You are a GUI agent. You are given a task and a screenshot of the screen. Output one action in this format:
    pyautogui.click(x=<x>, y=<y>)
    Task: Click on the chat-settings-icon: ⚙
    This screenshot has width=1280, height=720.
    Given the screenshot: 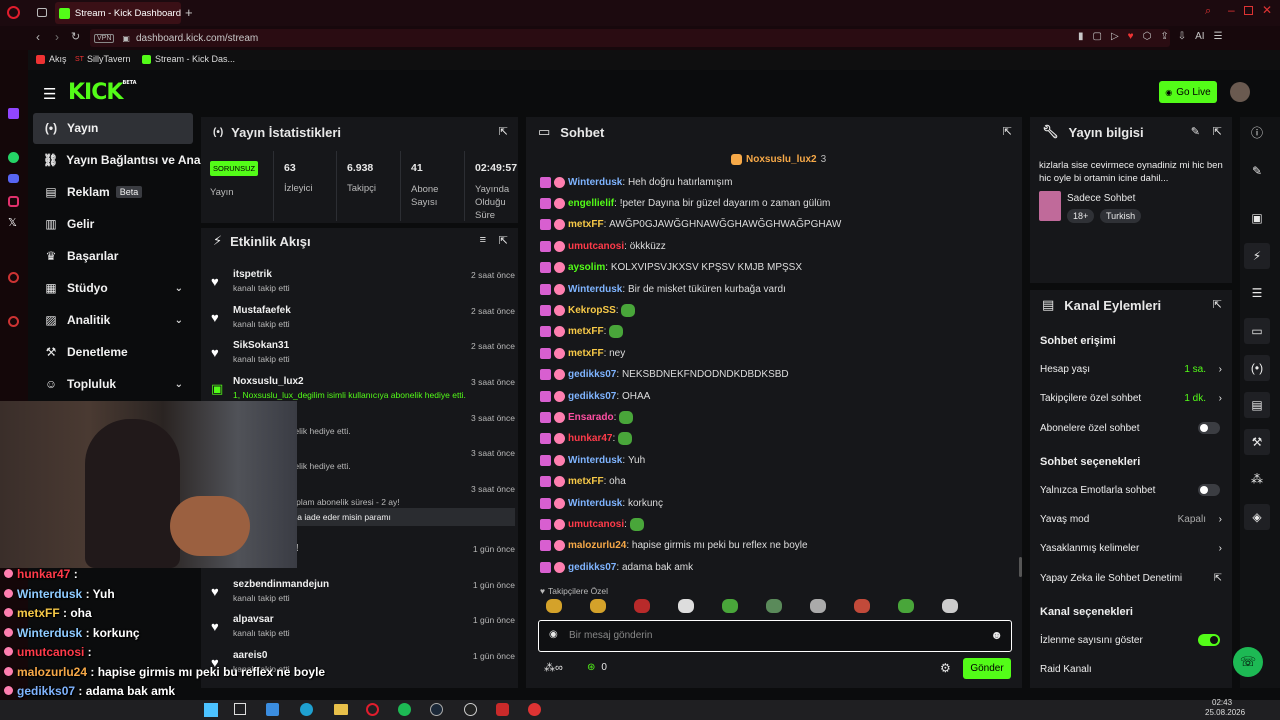 What is the action you would take?
    pyautogui.click(x=945, y=668)
    